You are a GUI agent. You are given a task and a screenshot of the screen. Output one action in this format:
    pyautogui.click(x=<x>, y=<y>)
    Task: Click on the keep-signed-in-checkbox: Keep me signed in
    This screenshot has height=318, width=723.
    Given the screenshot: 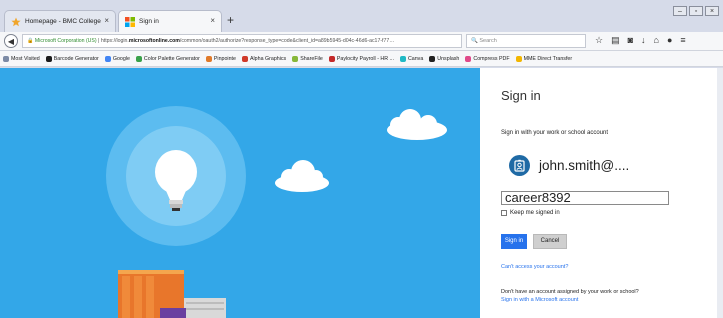 What is the action you would take?
    pyautogui.click(x=530, y=213)
    